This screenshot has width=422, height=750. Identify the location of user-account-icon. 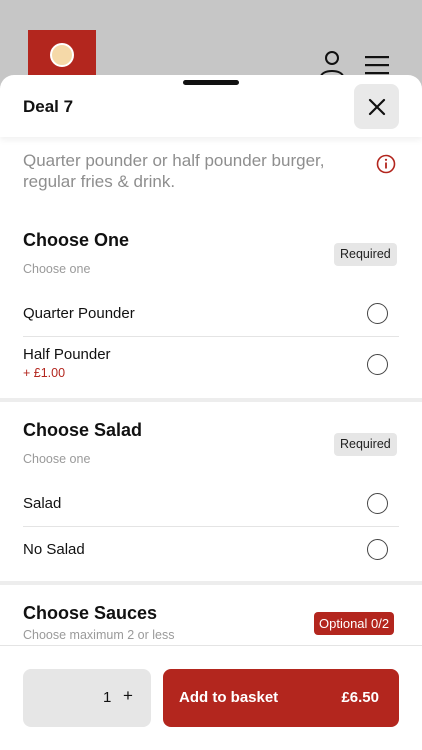
(332, 64).